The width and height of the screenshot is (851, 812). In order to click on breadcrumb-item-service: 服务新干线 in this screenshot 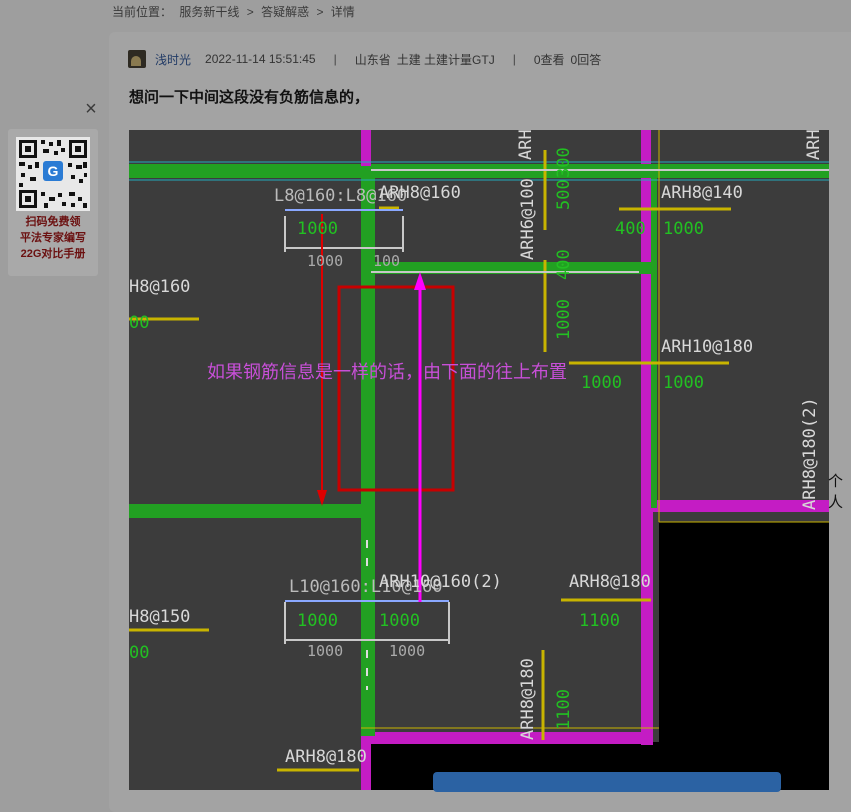, I will do `click(209, 12)`.